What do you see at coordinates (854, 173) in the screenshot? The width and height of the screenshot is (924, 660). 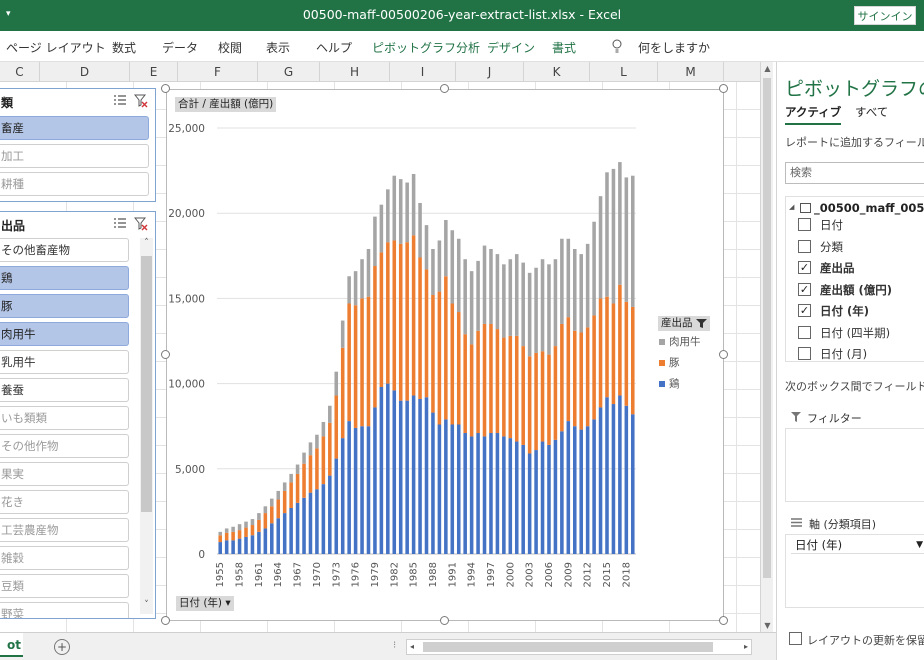 I see `field-search-input: 検索` at bounding box center [854, 173].